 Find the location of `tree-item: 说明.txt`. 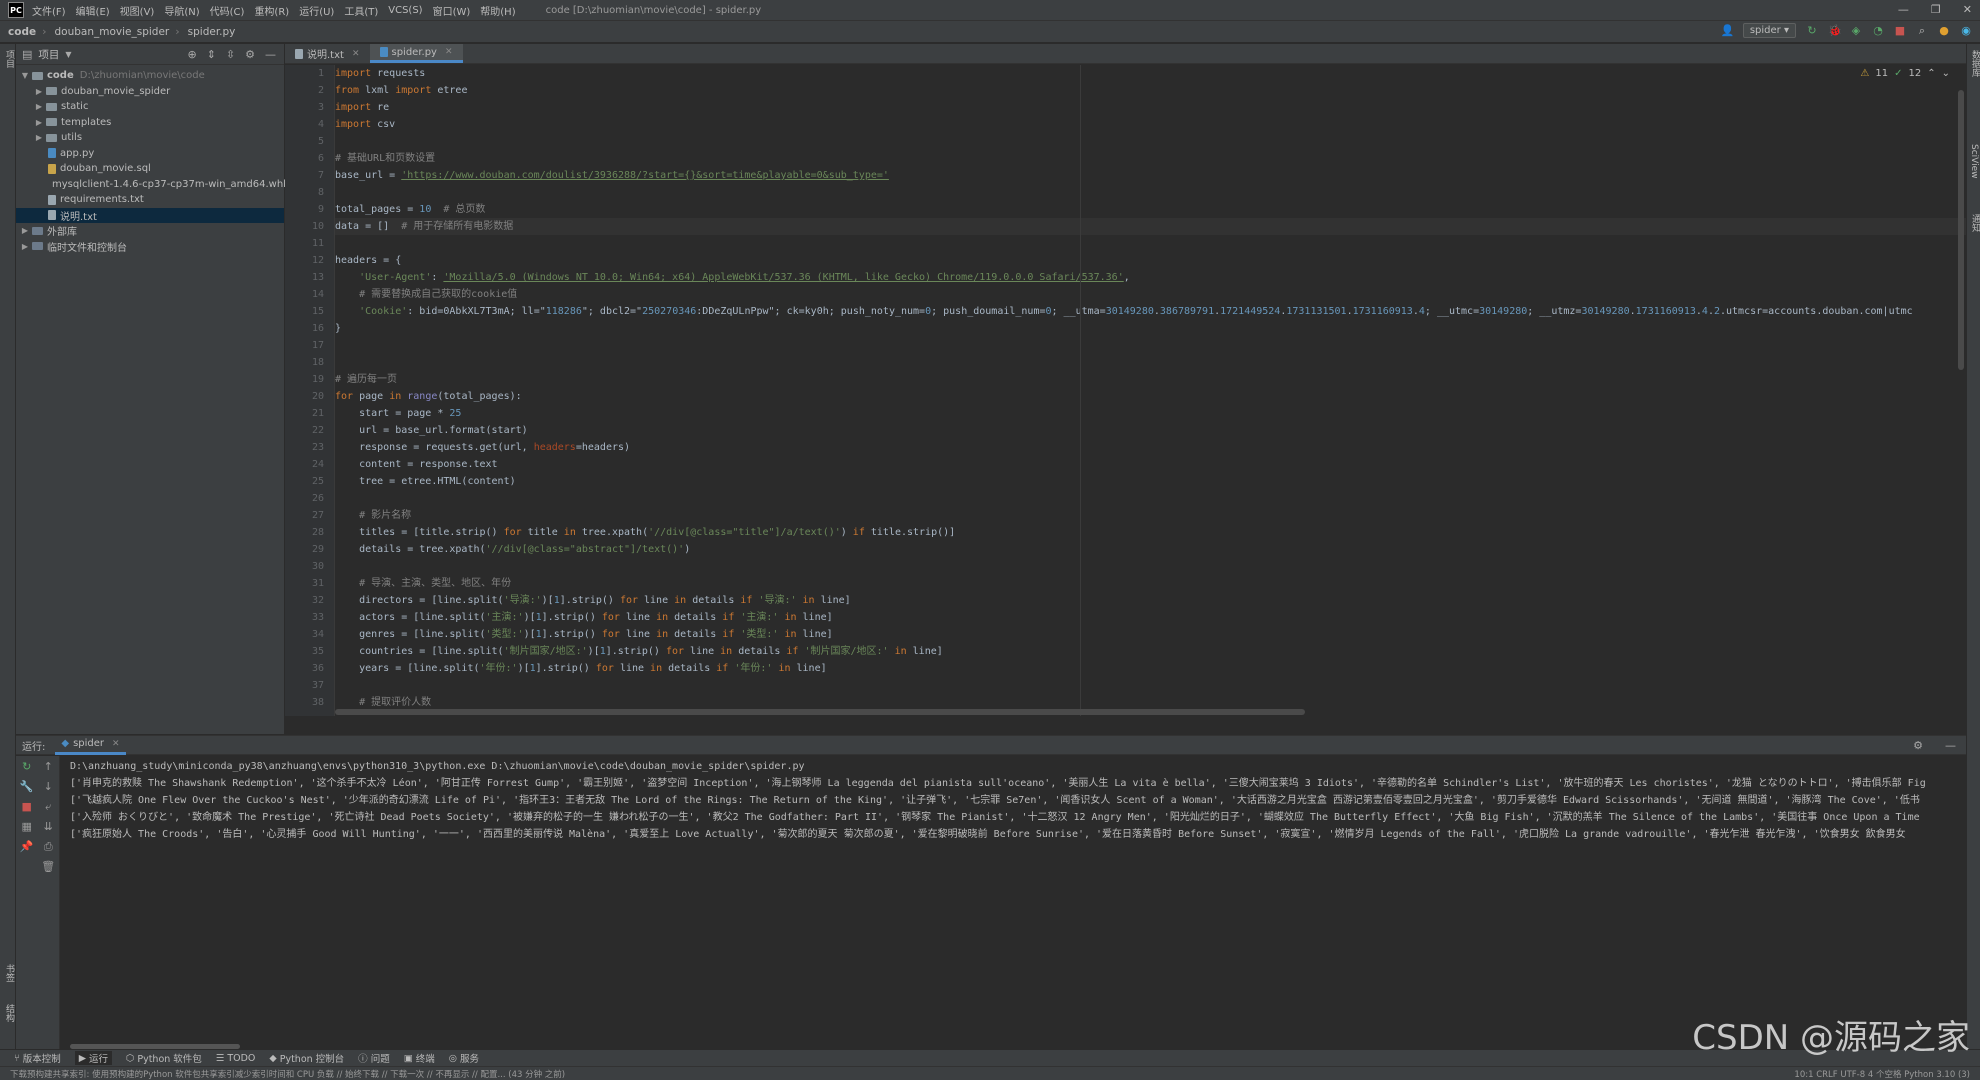

tree-item: 说明.txt is located at coordinates (150, 215).